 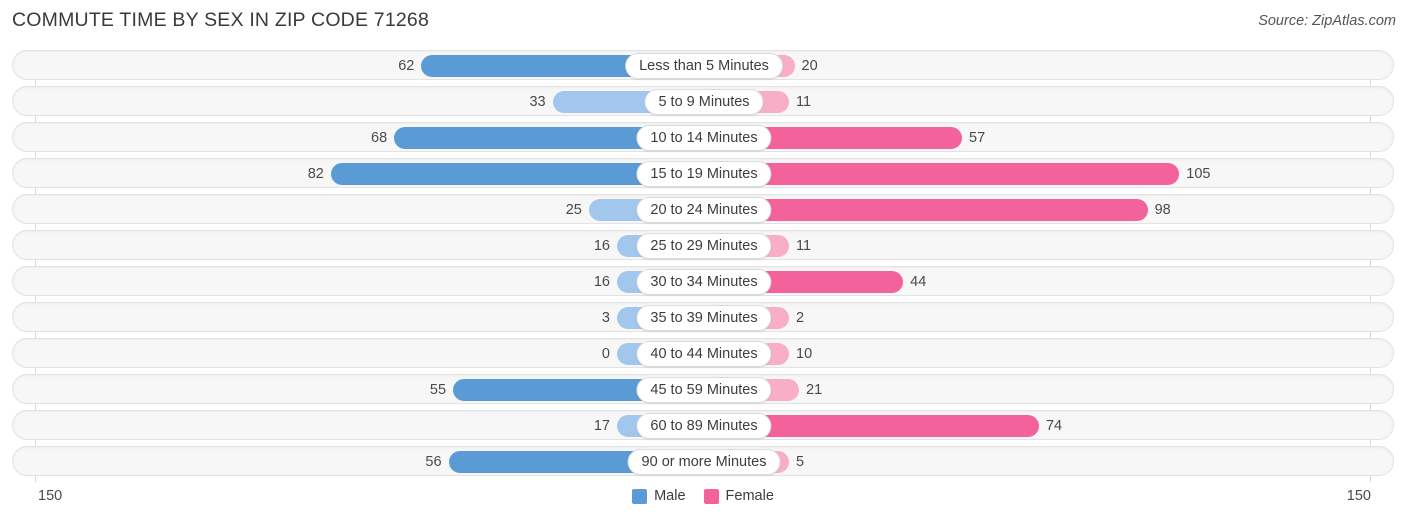 What do you see at coordinates (221, 20) in the screenshot?
I see `page-title: COMMUTE TIME BY SEX IN ZIP CODE 71268` at bounding box center [221, 20].